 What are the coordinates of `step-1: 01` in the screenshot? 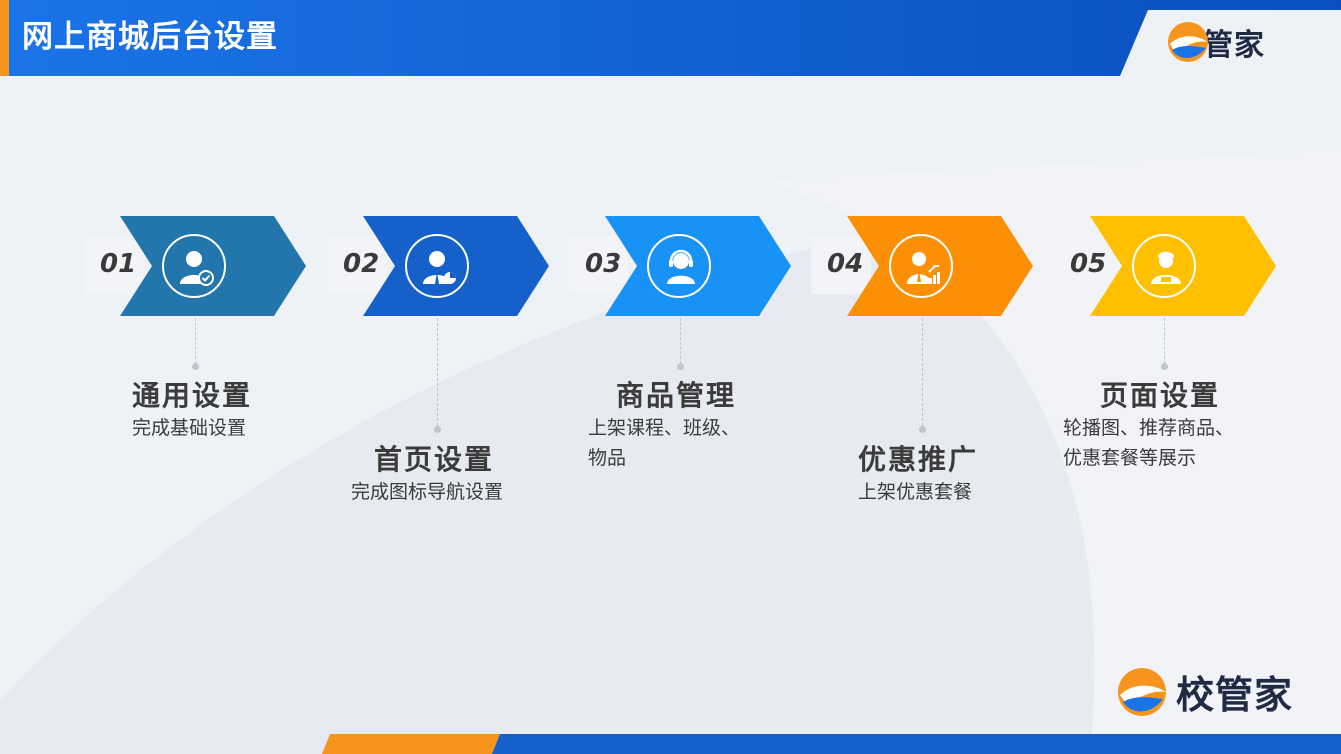 It's located at (199, 266).